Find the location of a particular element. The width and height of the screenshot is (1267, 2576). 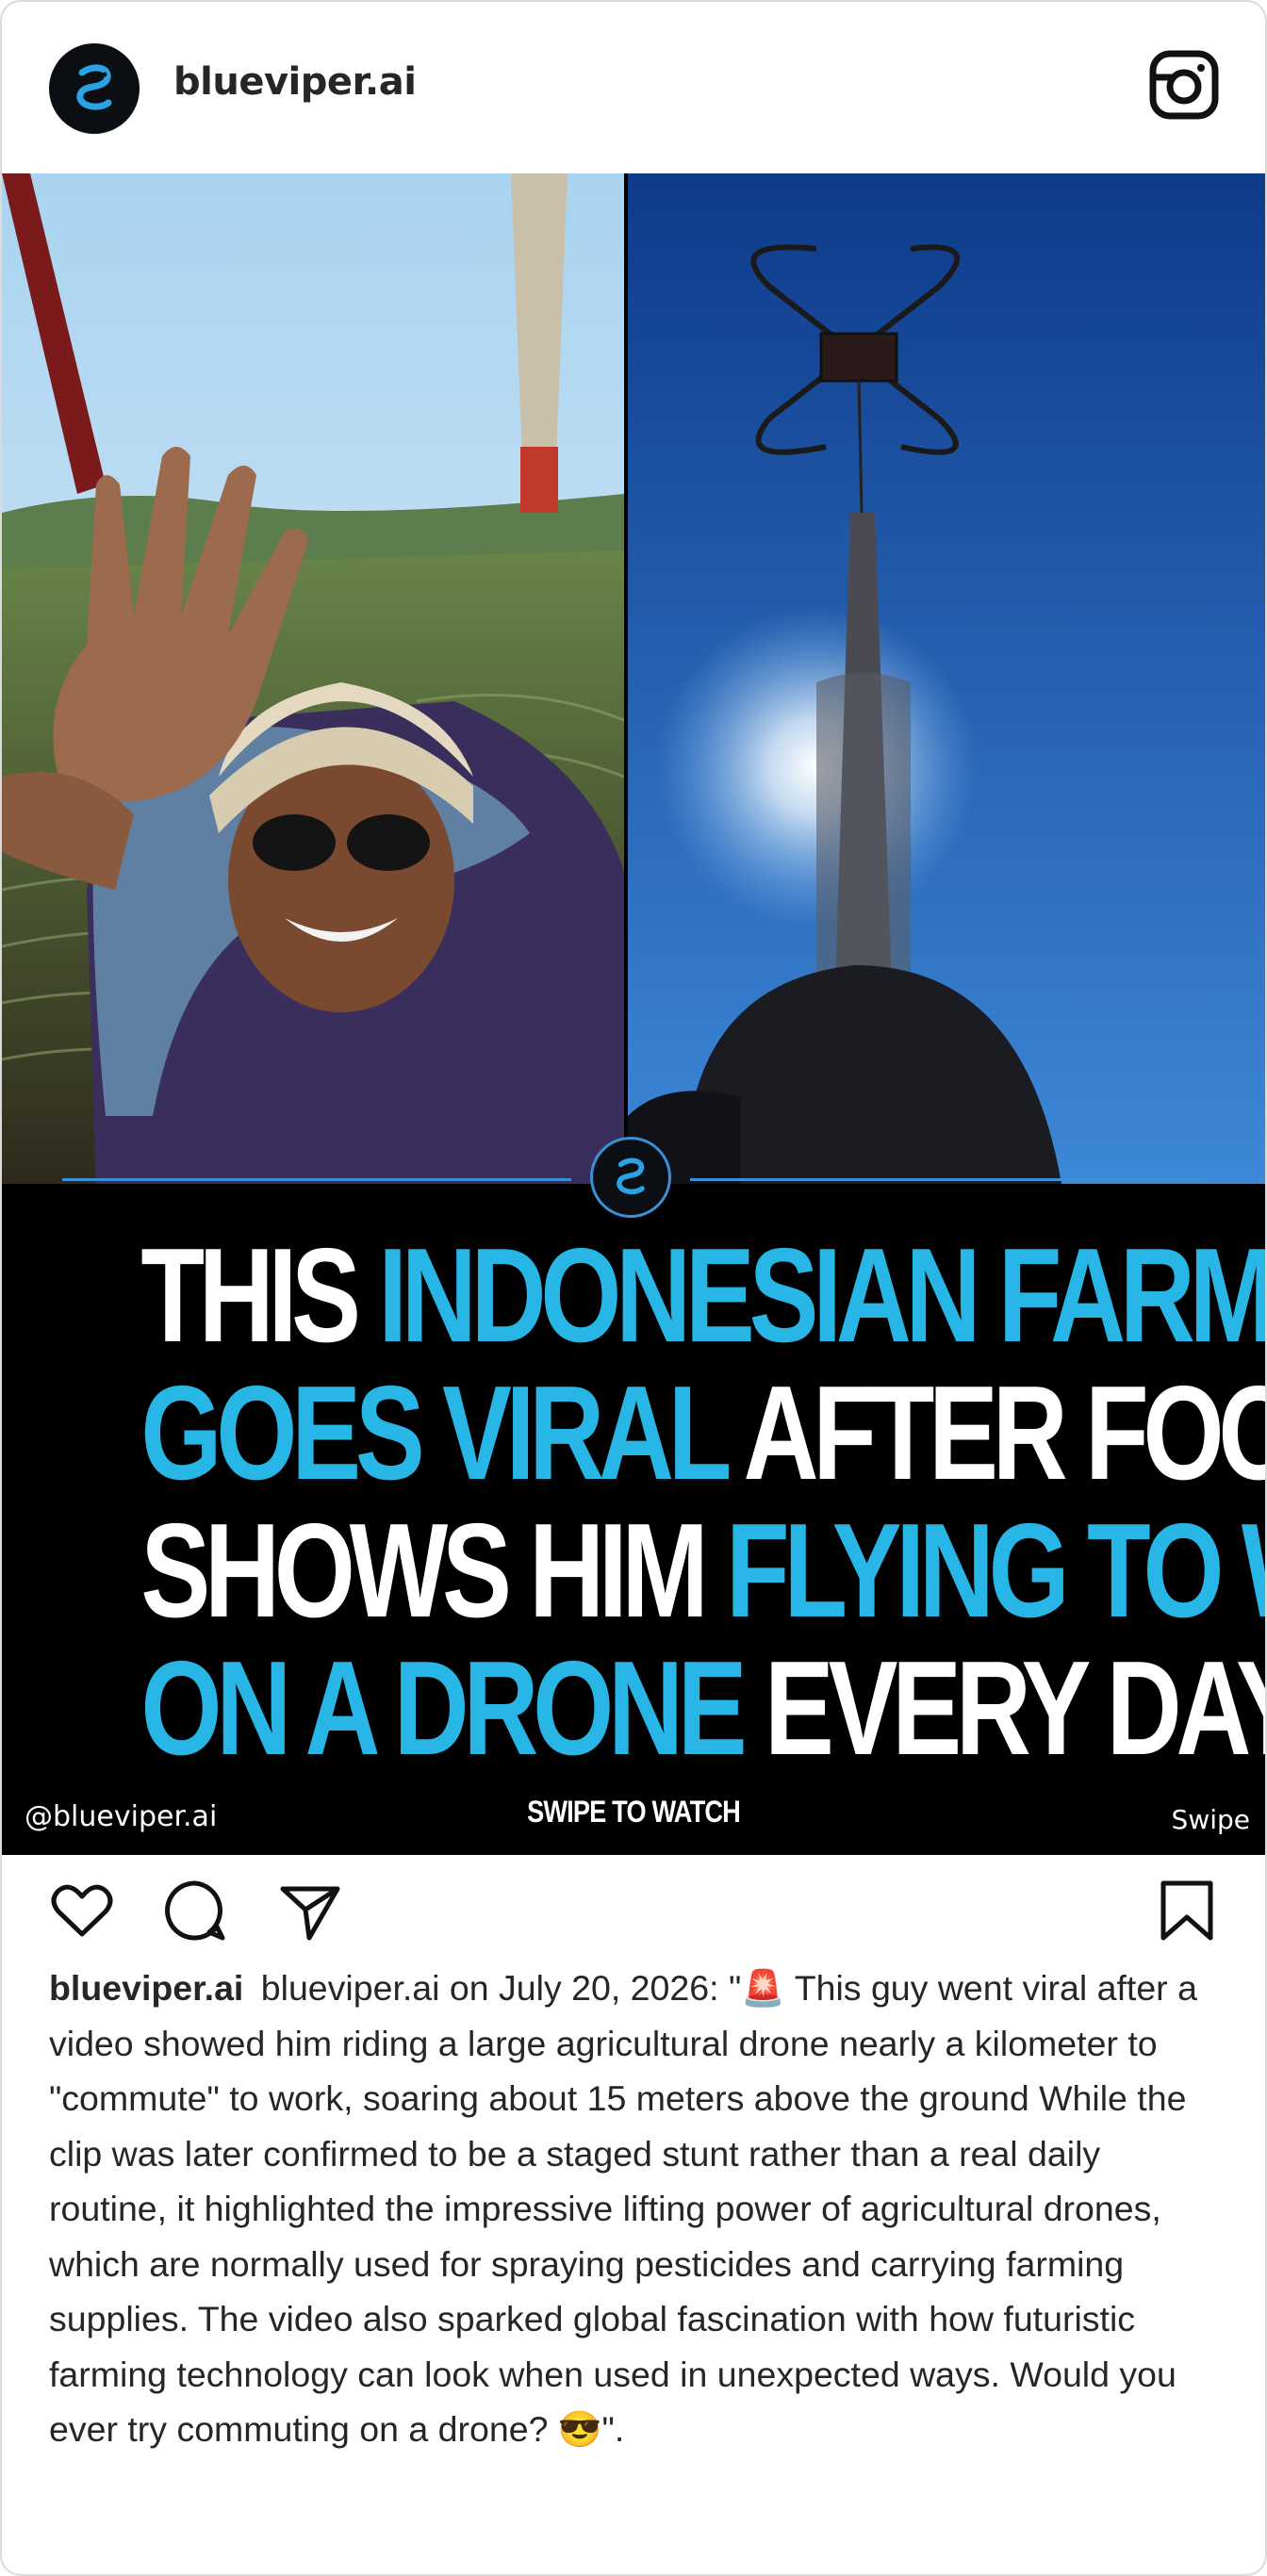

headline-line-2: GOES VIRAL AFTER FOOTAGE is located at coordinates (702, 1433).